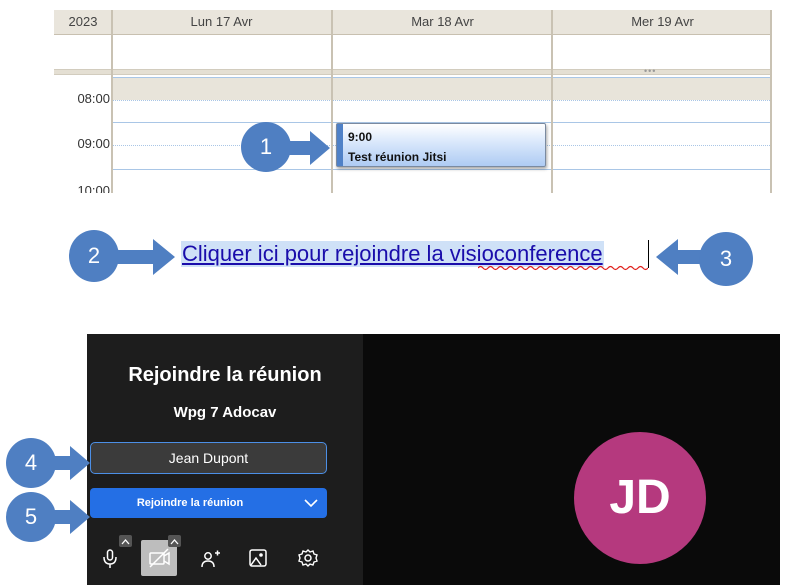 Image resolution: width=786 pixels, height=585 pixels. Describe the element at coordinates (311, 503) in the screenshot. I see `chevron-down-icon` at that location.